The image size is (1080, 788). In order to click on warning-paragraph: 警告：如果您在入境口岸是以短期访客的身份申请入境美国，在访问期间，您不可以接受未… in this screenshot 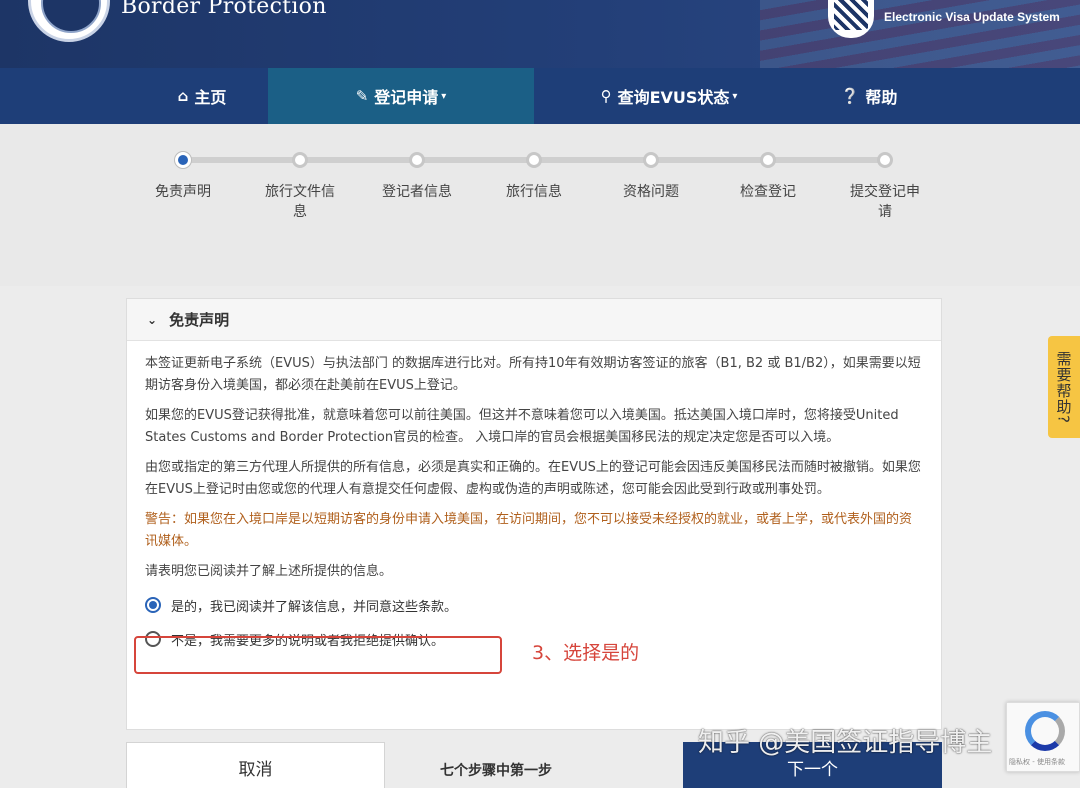, I will do `click(529, 530)`.